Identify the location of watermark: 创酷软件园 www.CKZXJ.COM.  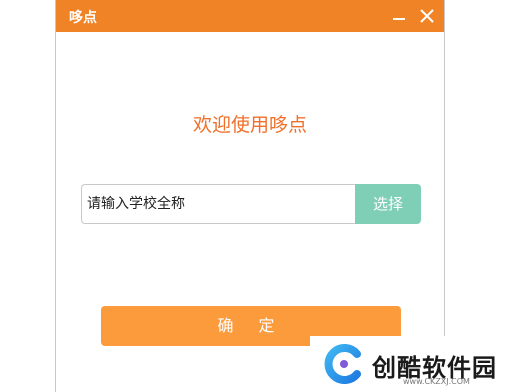
(410, 364).